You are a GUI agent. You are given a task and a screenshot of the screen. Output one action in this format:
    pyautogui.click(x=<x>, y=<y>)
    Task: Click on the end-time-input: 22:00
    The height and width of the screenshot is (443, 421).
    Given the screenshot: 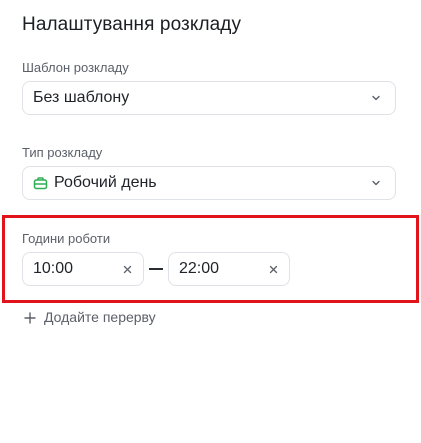 What is the action you would take?
    pyautogui.click(x=229, y=269)
    